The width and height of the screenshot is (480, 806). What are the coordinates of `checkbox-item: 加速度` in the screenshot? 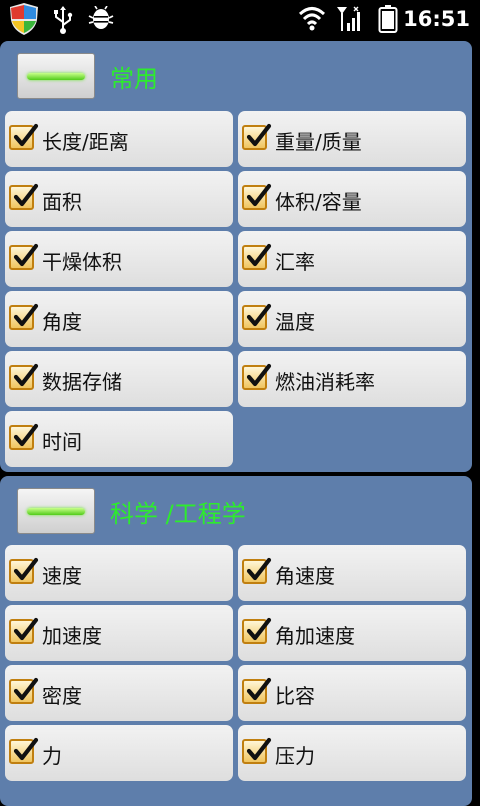 It's located at (119, 633).